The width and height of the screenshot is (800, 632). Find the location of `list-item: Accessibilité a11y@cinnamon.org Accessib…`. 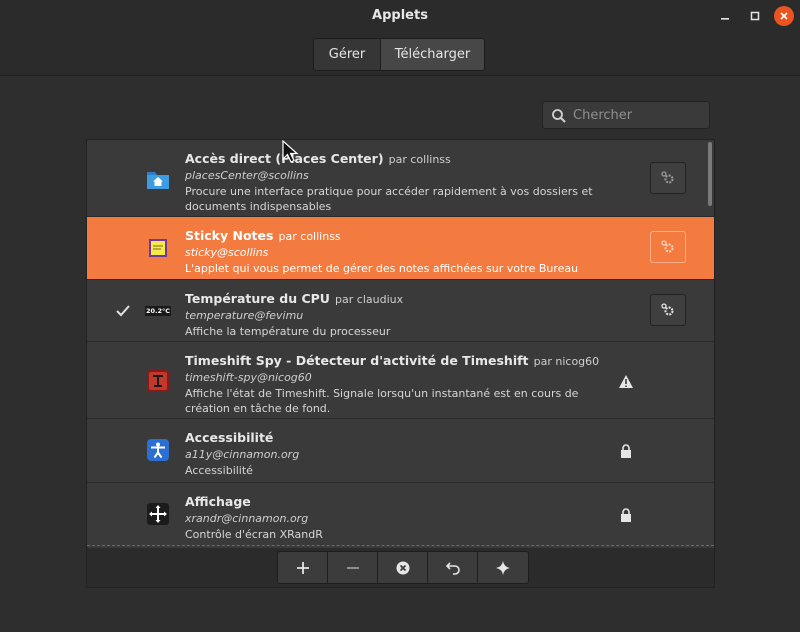

list-item: Accessibilité a11y@cinnamon.org Accessib… is located at coordinates (400, 451).